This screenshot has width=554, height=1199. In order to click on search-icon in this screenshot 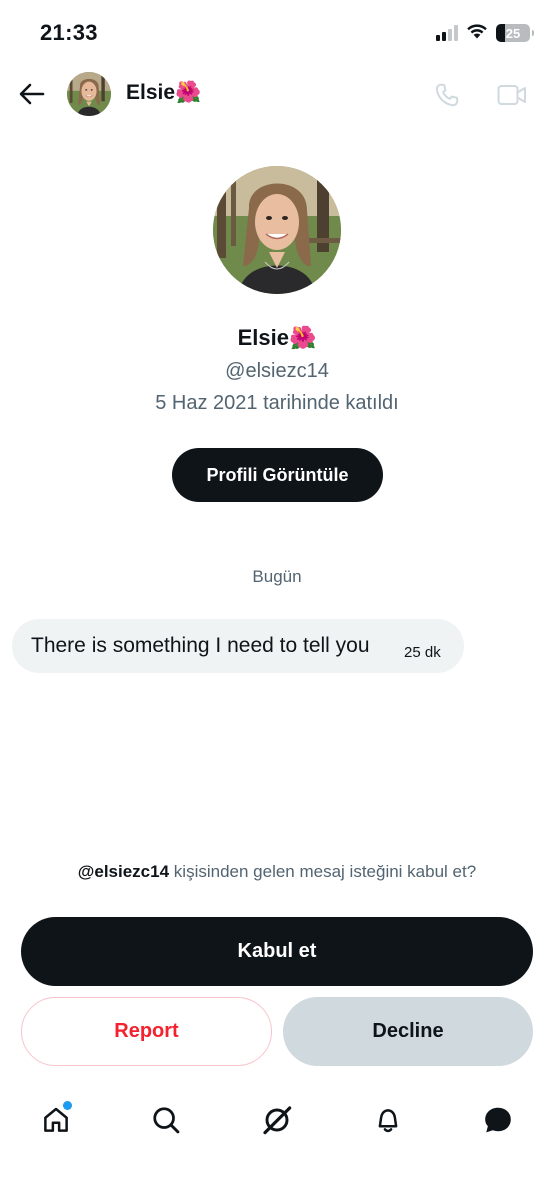, I will do `click(166, 1120)`.